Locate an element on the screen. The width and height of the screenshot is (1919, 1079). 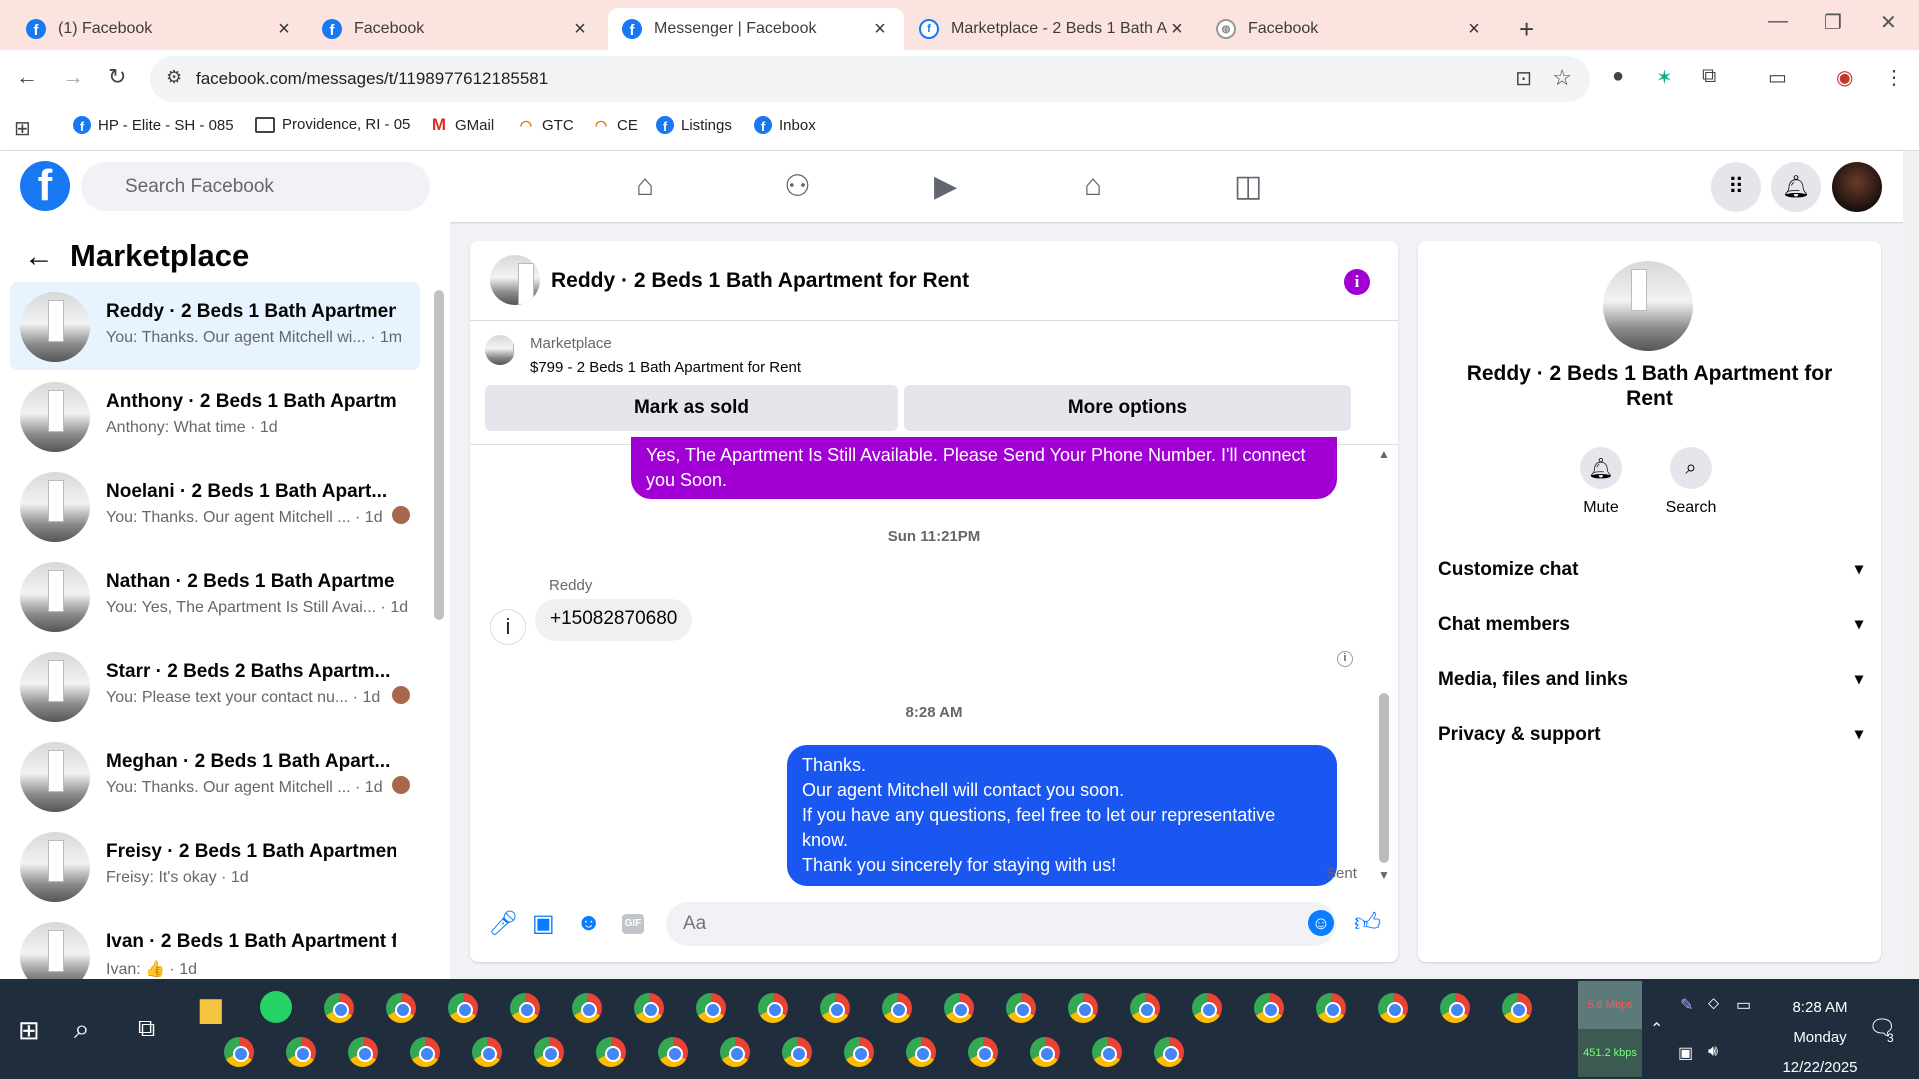
sidebar-scrollbar is located at coordinates (439, 455).